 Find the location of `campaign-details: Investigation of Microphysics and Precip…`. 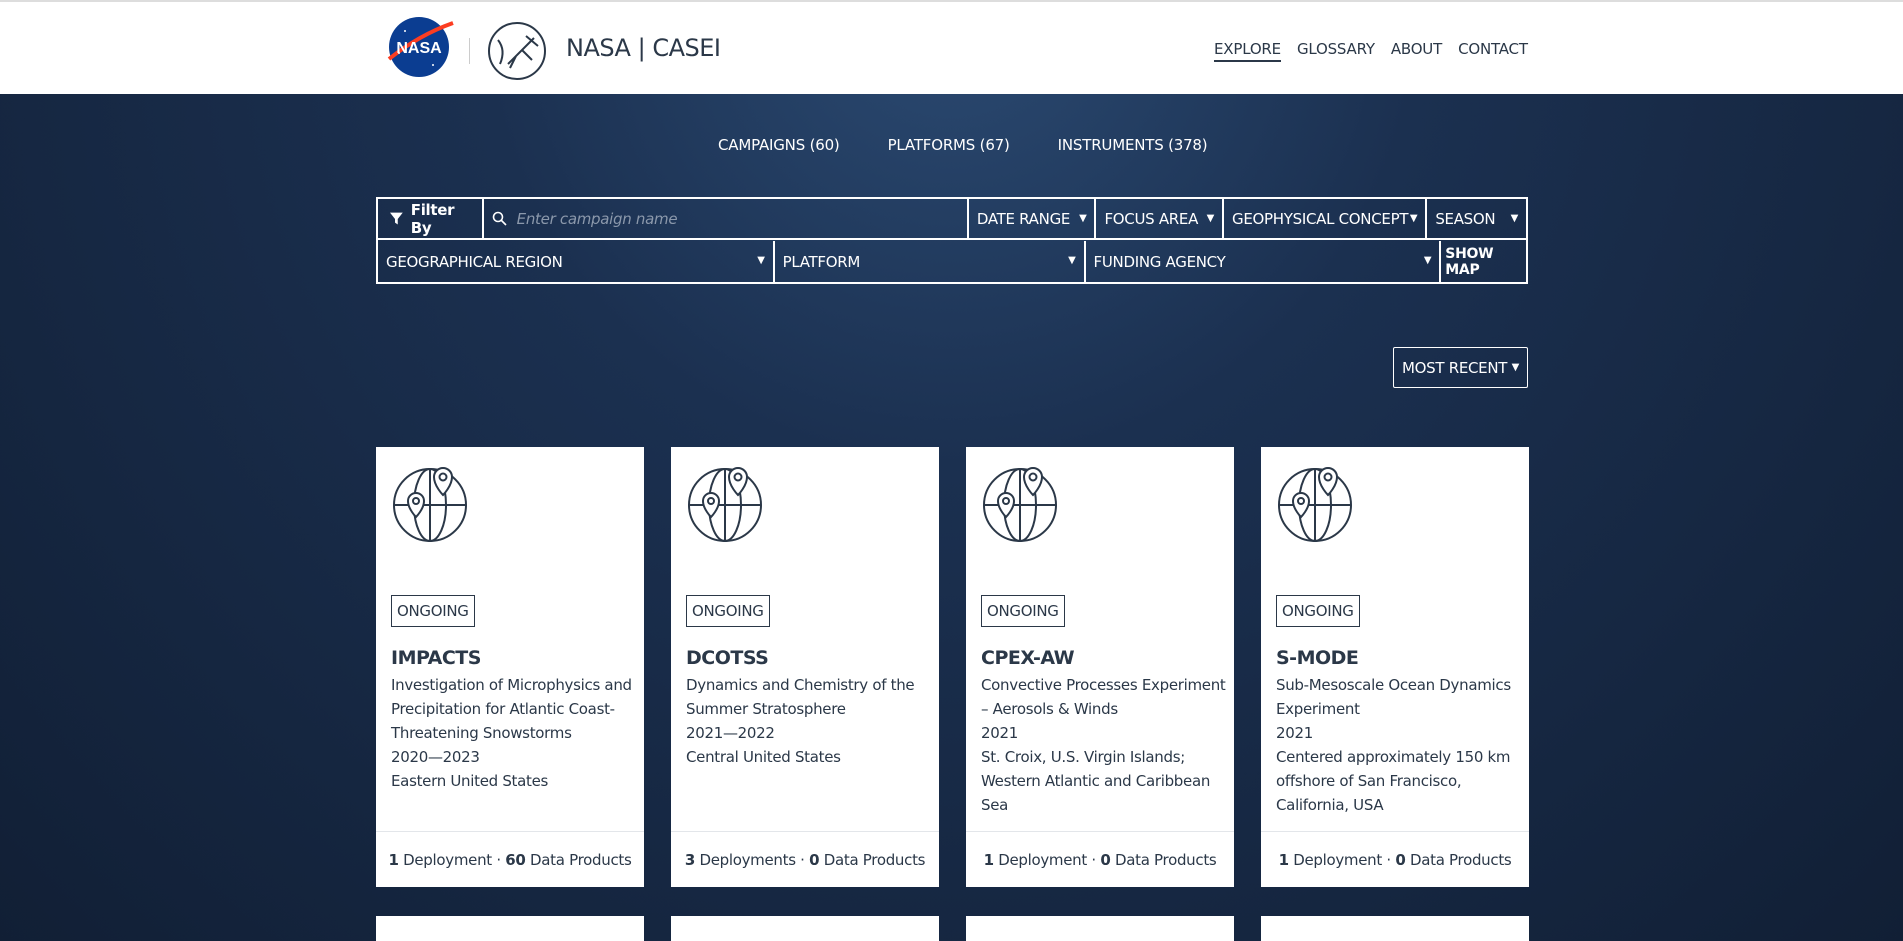

campaign-details: Investigation of Microphysics and Precip… is located at coordinates (513, 733).